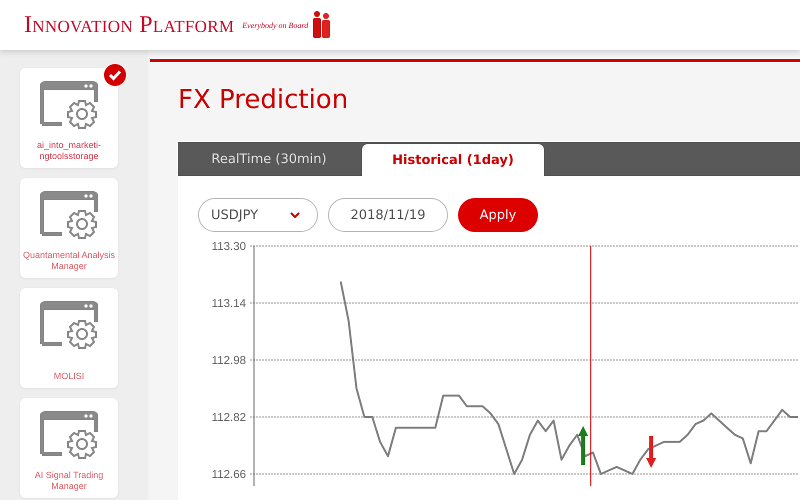 The width and height of the screenshot is (800, 500). I want to click on date-field: 2018/11/19, so click(388, 215).